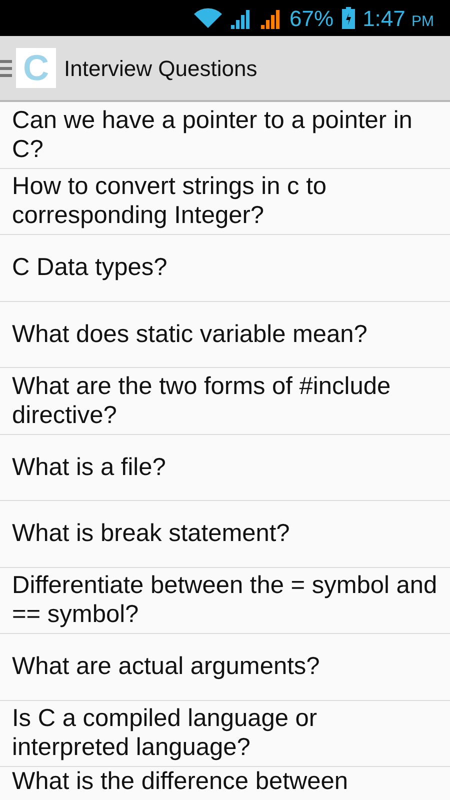  What do you see at coordinates (208, 18) in the screenshot?
I see `wifi-icon` at bounding box center [208, 18].